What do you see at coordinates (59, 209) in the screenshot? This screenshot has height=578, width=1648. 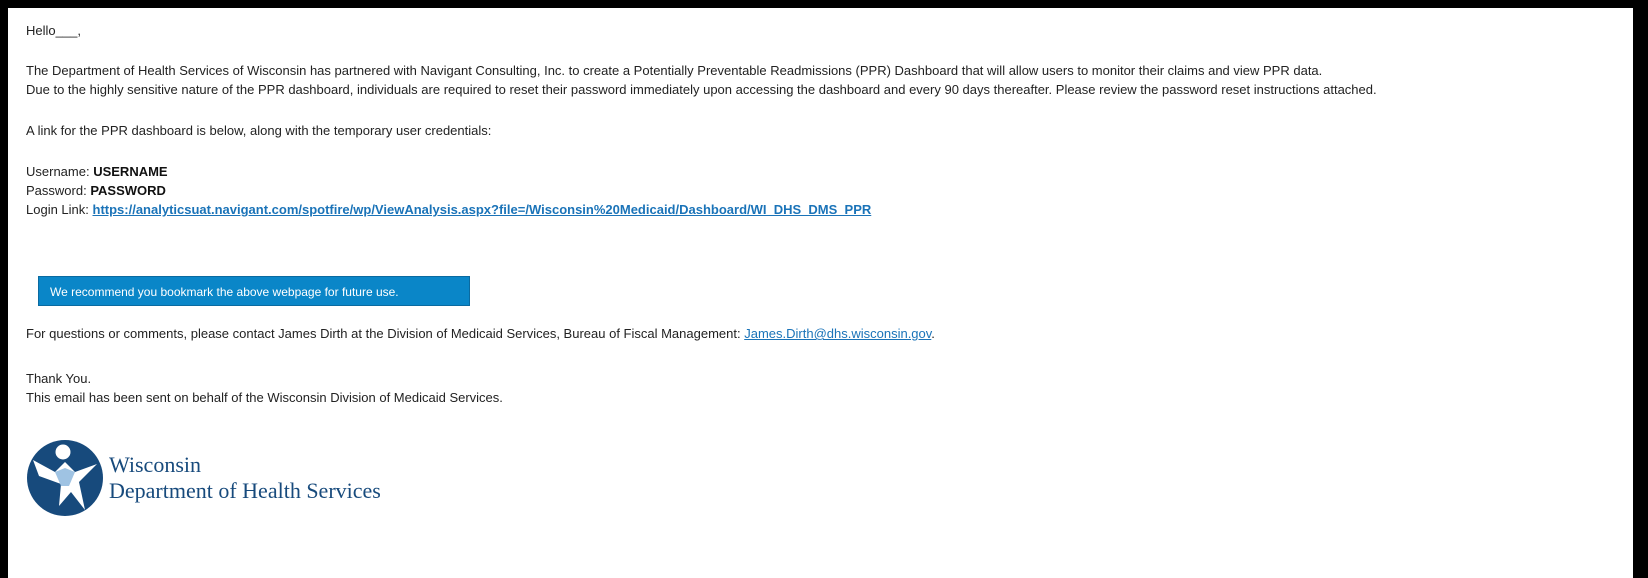 I see `login-label: Login Link:` at bounding box center [59, 209].